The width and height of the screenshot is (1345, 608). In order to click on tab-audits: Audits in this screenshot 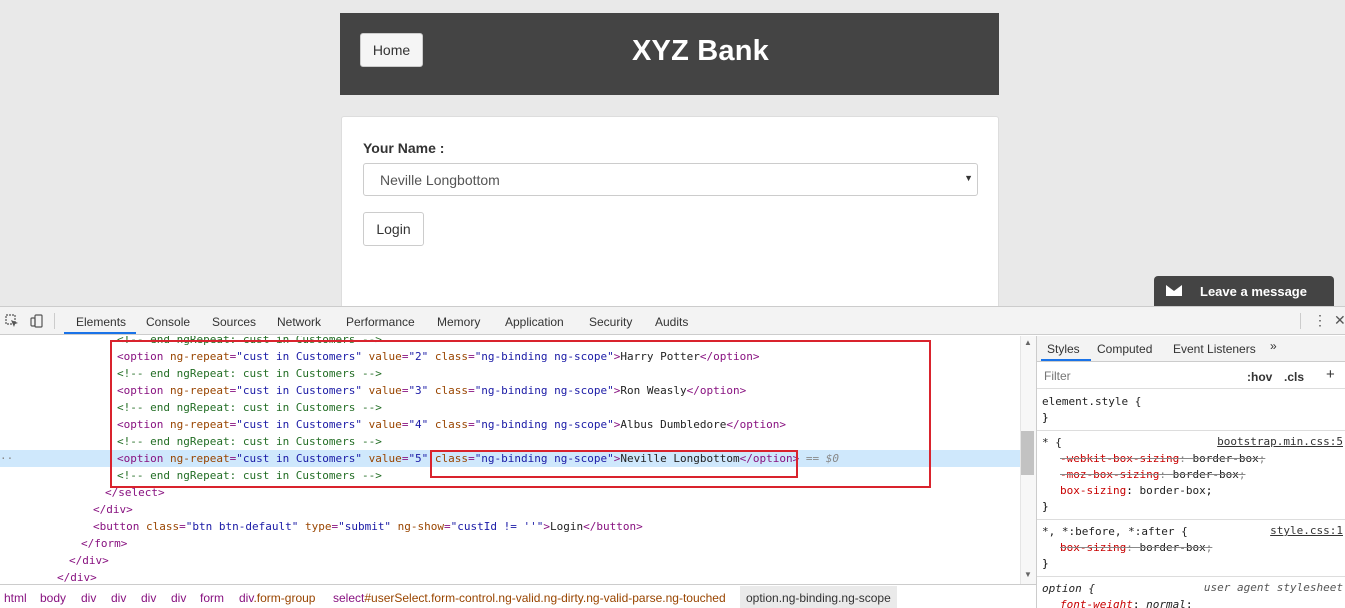, I will do `click(671, 322)`.